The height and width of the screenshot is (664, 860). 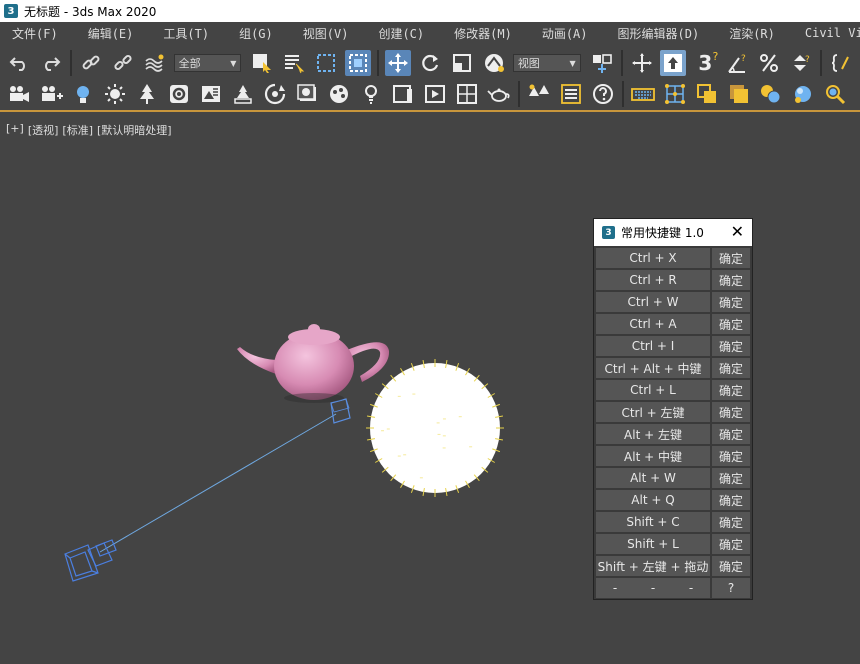 I want to click on foliage-tree-icon, so click(x=147, y=94).